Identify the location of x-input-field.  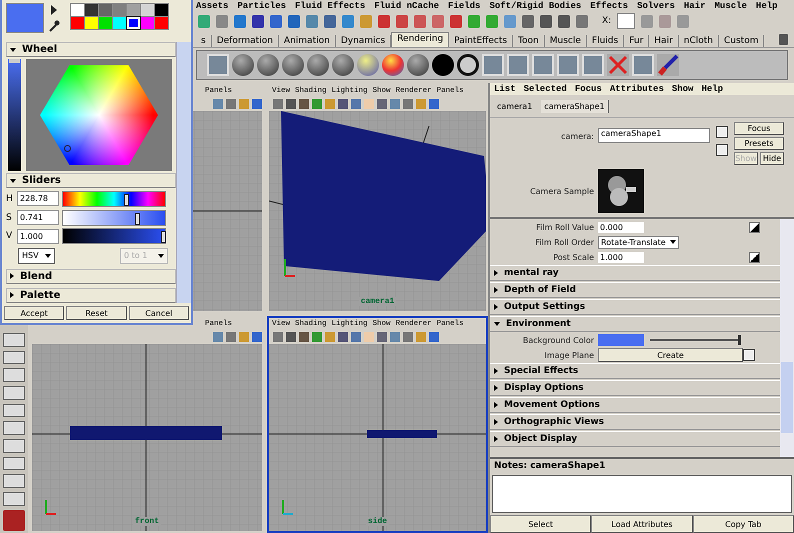
(626, 21).